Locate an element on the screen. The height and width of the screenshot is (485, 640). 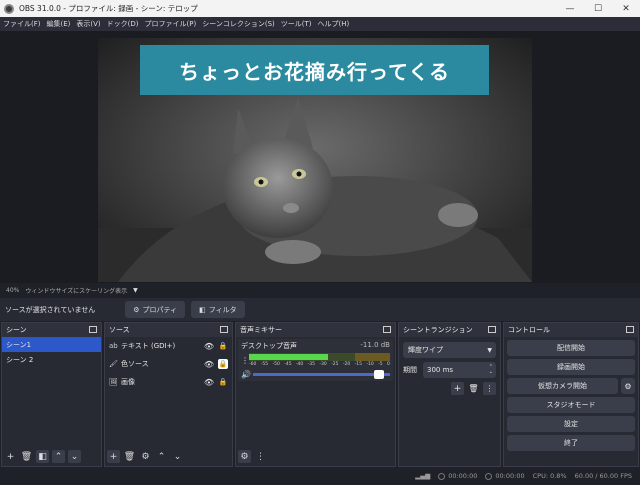
source-item-text: ab テキスト (GDI+) 👁 🔒 is located at coordinates (168, 346).